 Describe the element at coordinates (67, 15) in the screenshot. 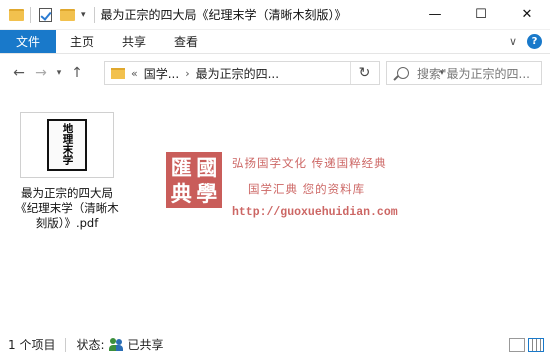

I see `new-folder-icon` at that location.